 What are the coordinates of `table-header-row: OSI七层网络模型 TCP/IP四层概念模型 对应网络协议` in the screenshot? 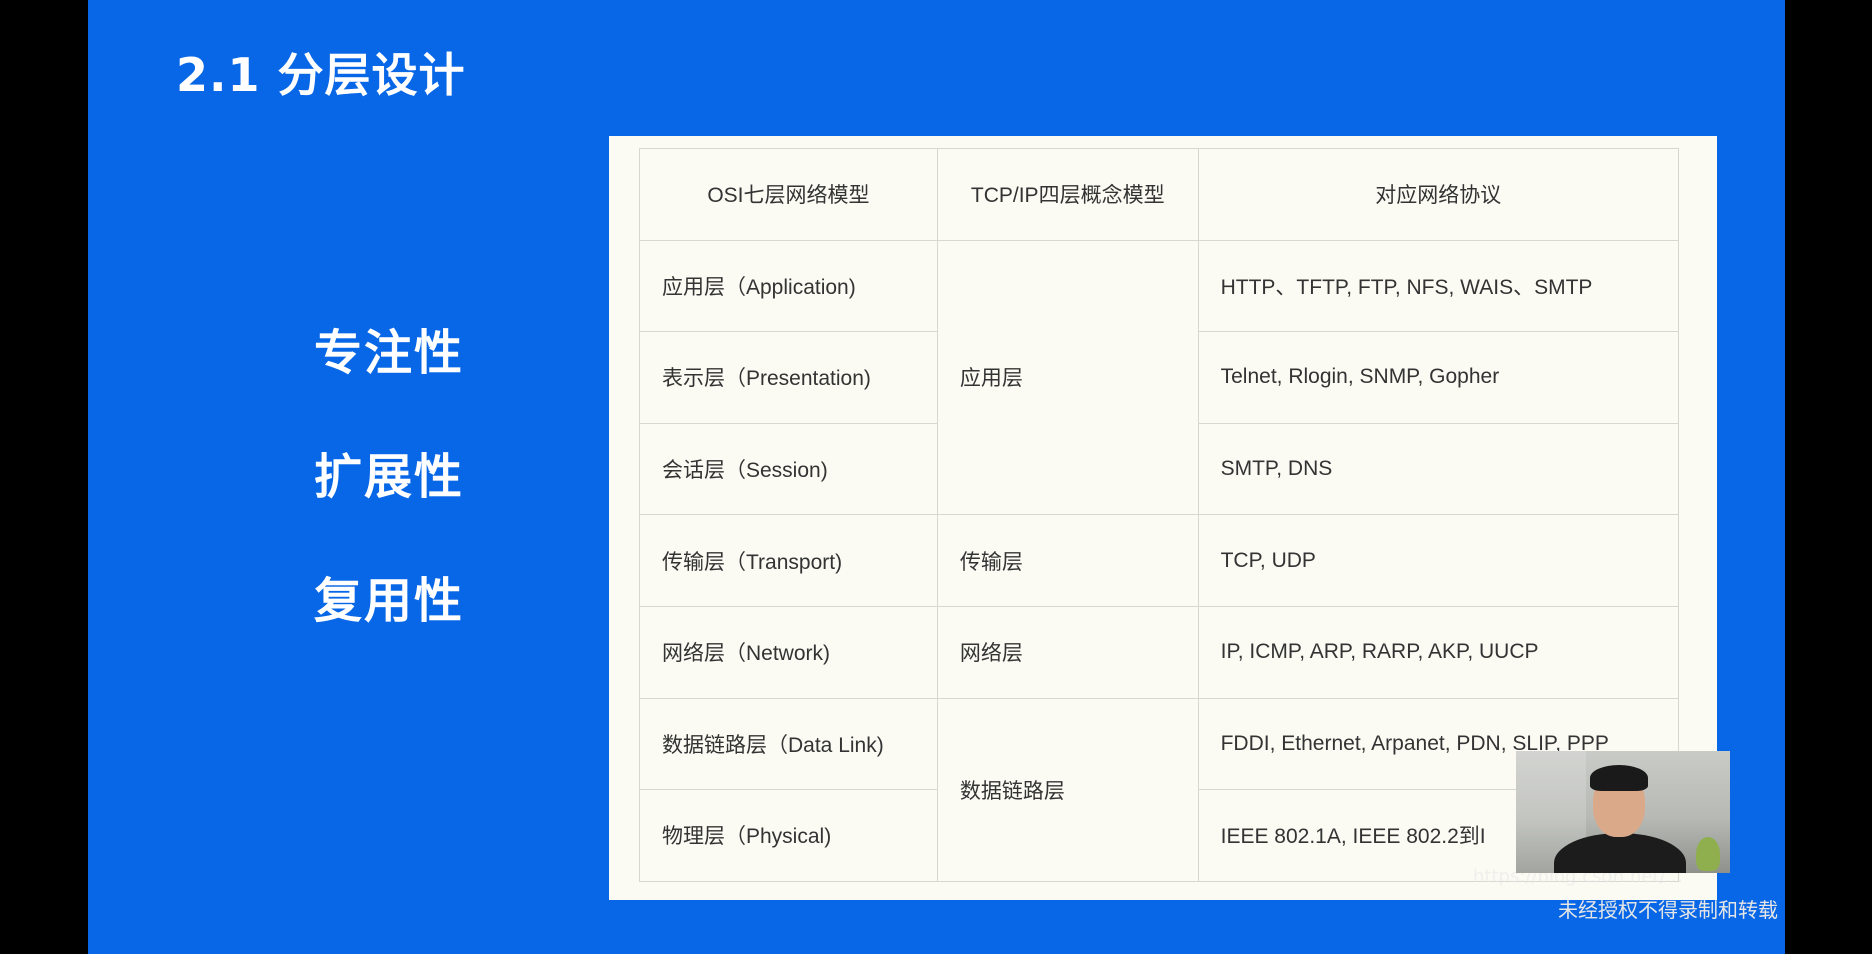 It's located at (1159, 194).